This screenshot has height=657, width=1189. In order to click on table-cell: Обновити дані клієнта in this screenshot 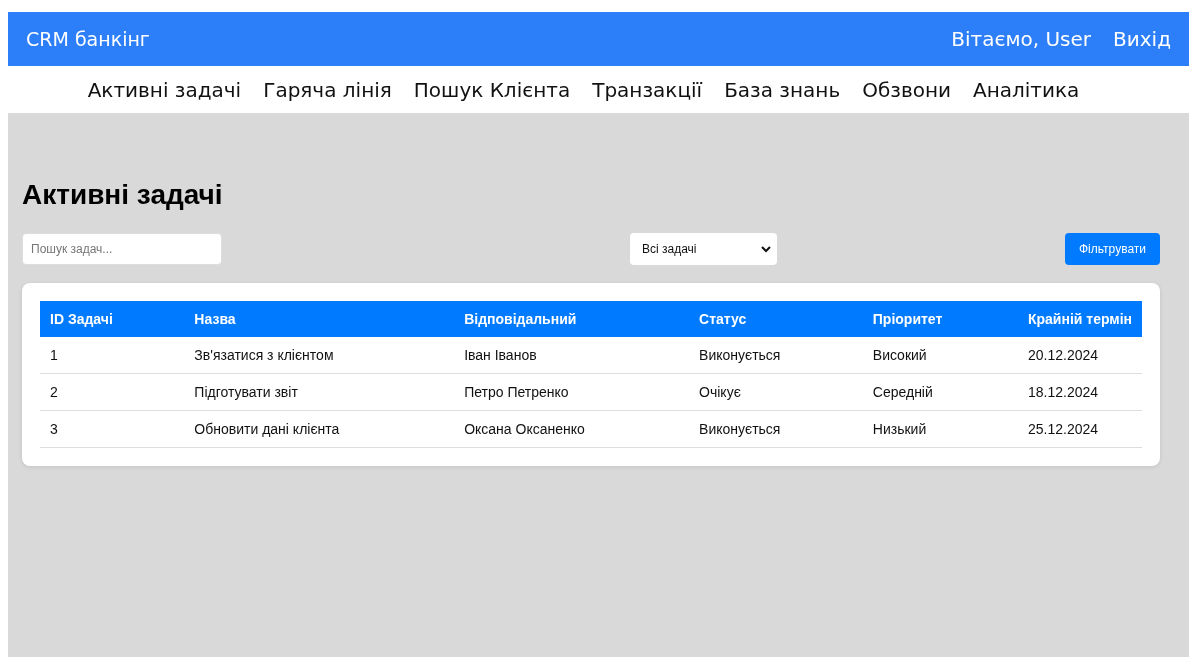, I will do `click(319, 429)`.